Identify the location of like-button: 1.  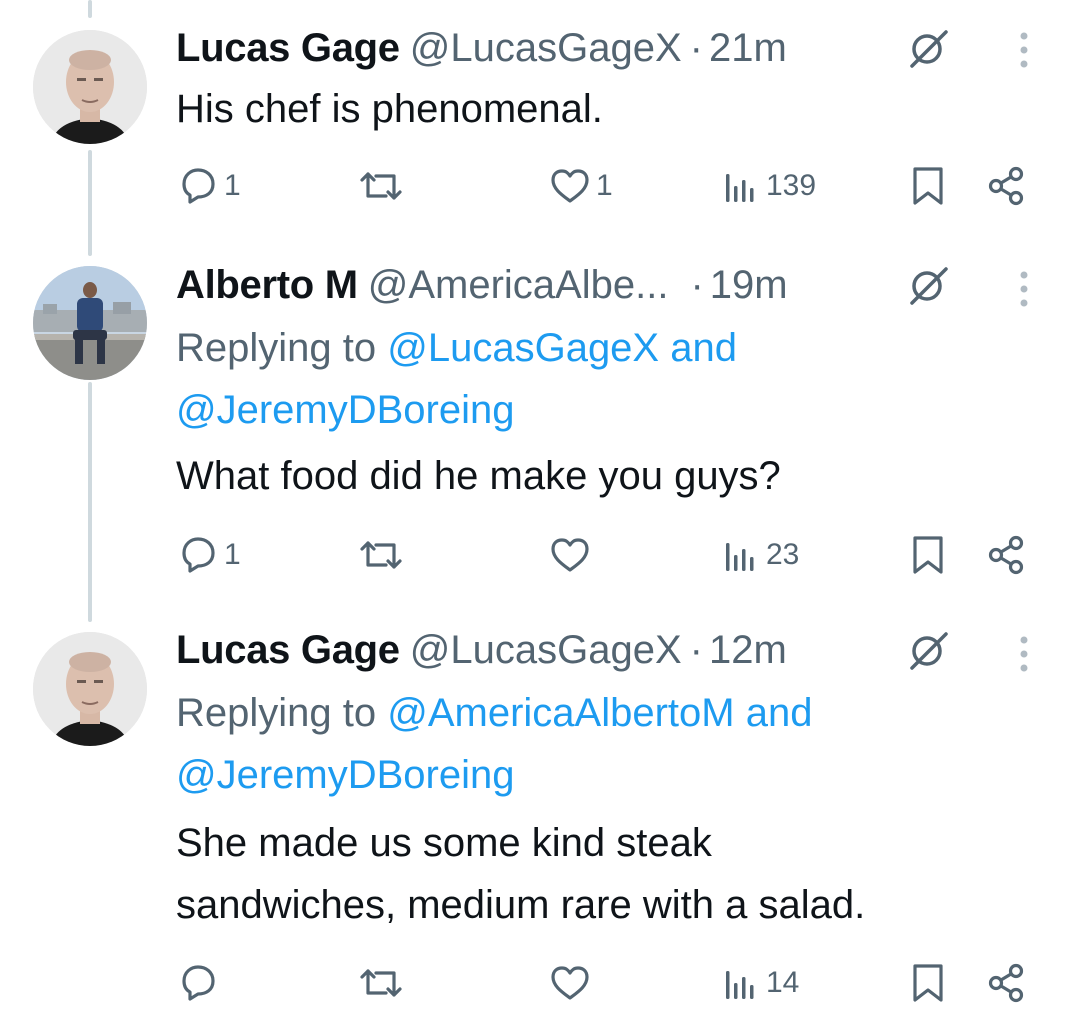
(580, 186).